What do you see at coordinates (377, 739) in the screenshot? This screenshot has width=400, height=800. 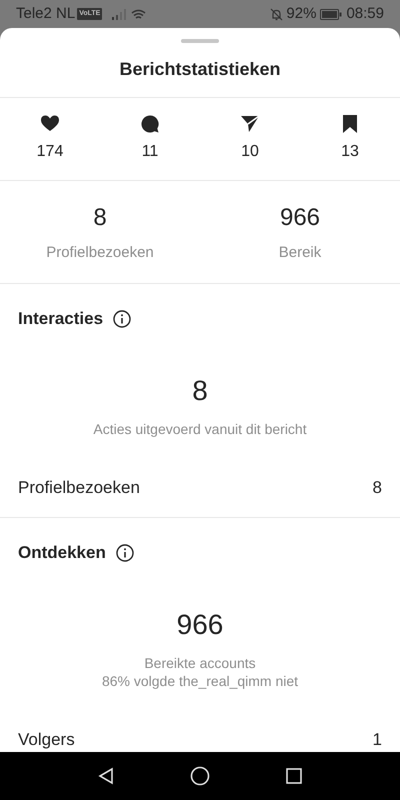 I see `row-value: 1` at bounding box center [377, 739].